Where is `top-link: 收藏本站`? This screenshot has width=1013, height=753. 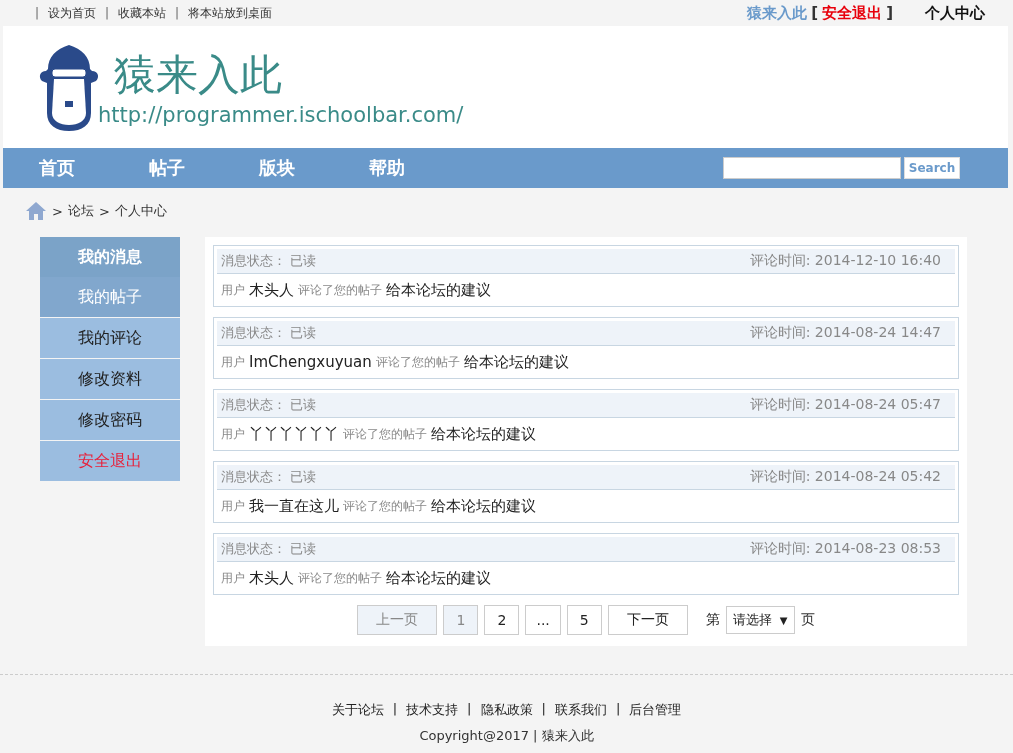 top-link: 收藏本站 is located at coordinates (142, 13).